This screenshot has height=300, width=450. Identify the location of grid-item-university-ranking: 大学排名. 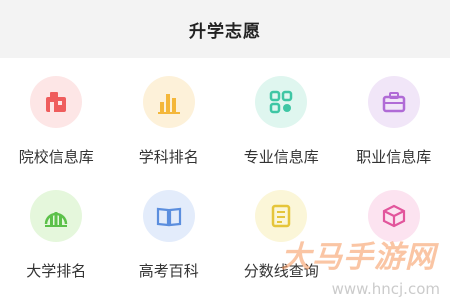
(56, 235).